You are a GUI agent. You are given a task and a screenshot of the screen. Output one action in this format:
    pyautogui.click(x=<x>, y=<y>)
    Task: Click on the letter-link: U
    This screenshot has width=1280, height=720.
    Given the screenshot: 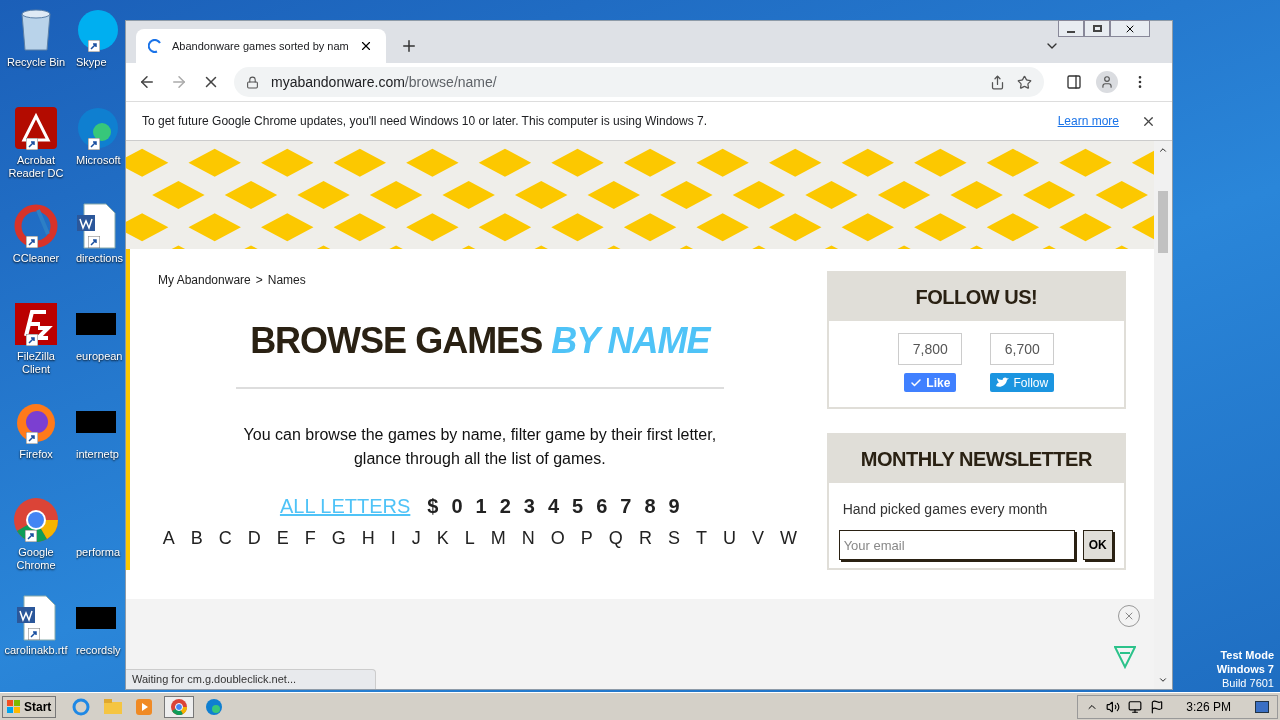 What is the action you would take?
    pyautogui.click(x=729, y=538)
    